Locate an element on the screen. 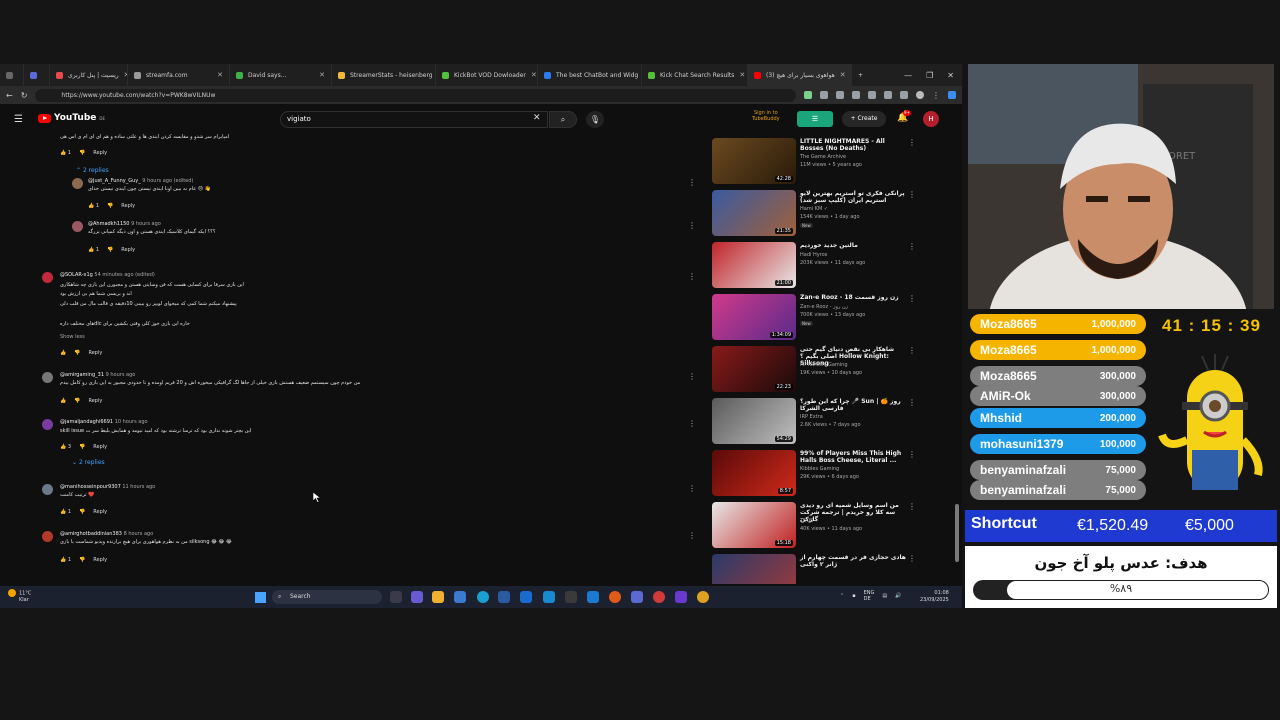 The height and width of the screenshot is (720, 1280). youtube-logo: YouTube DE is located at coordinates (71, 118).